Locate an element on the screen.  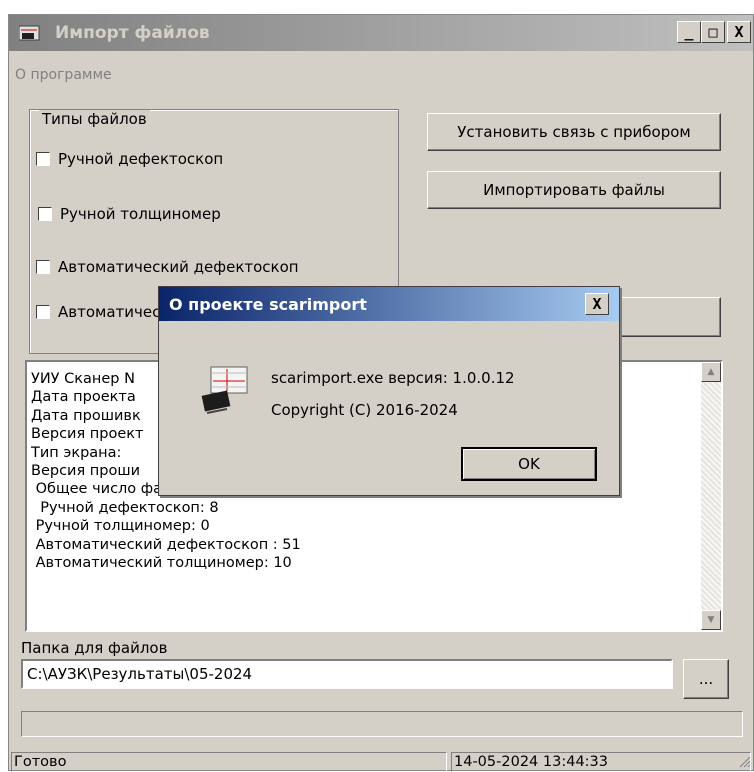
folder-path-input: C:\АУЗК\Результаты\05-2024 is located at coordinates (347, 674).